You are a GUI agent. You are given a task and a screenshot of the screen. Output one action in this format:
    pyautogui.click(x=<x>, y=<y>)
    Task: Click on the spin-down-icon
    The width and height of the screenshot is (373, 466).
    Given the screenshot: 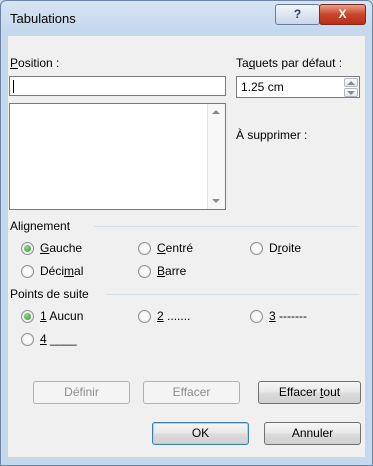 What is the action you would take?
    pyautogui.click(x=351, y=93)
    